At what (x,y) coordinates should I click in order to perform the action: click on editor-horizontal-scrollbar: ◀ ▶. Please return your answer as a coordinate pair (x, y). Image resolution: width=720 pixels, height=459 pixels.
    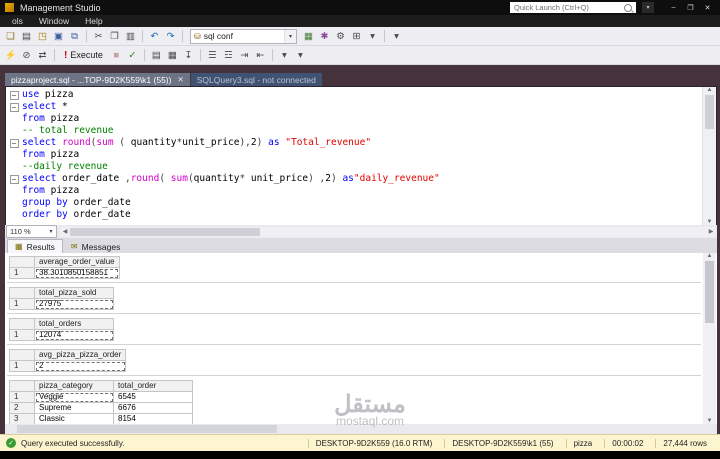
    Looking at the image, I should click on (388, 231).